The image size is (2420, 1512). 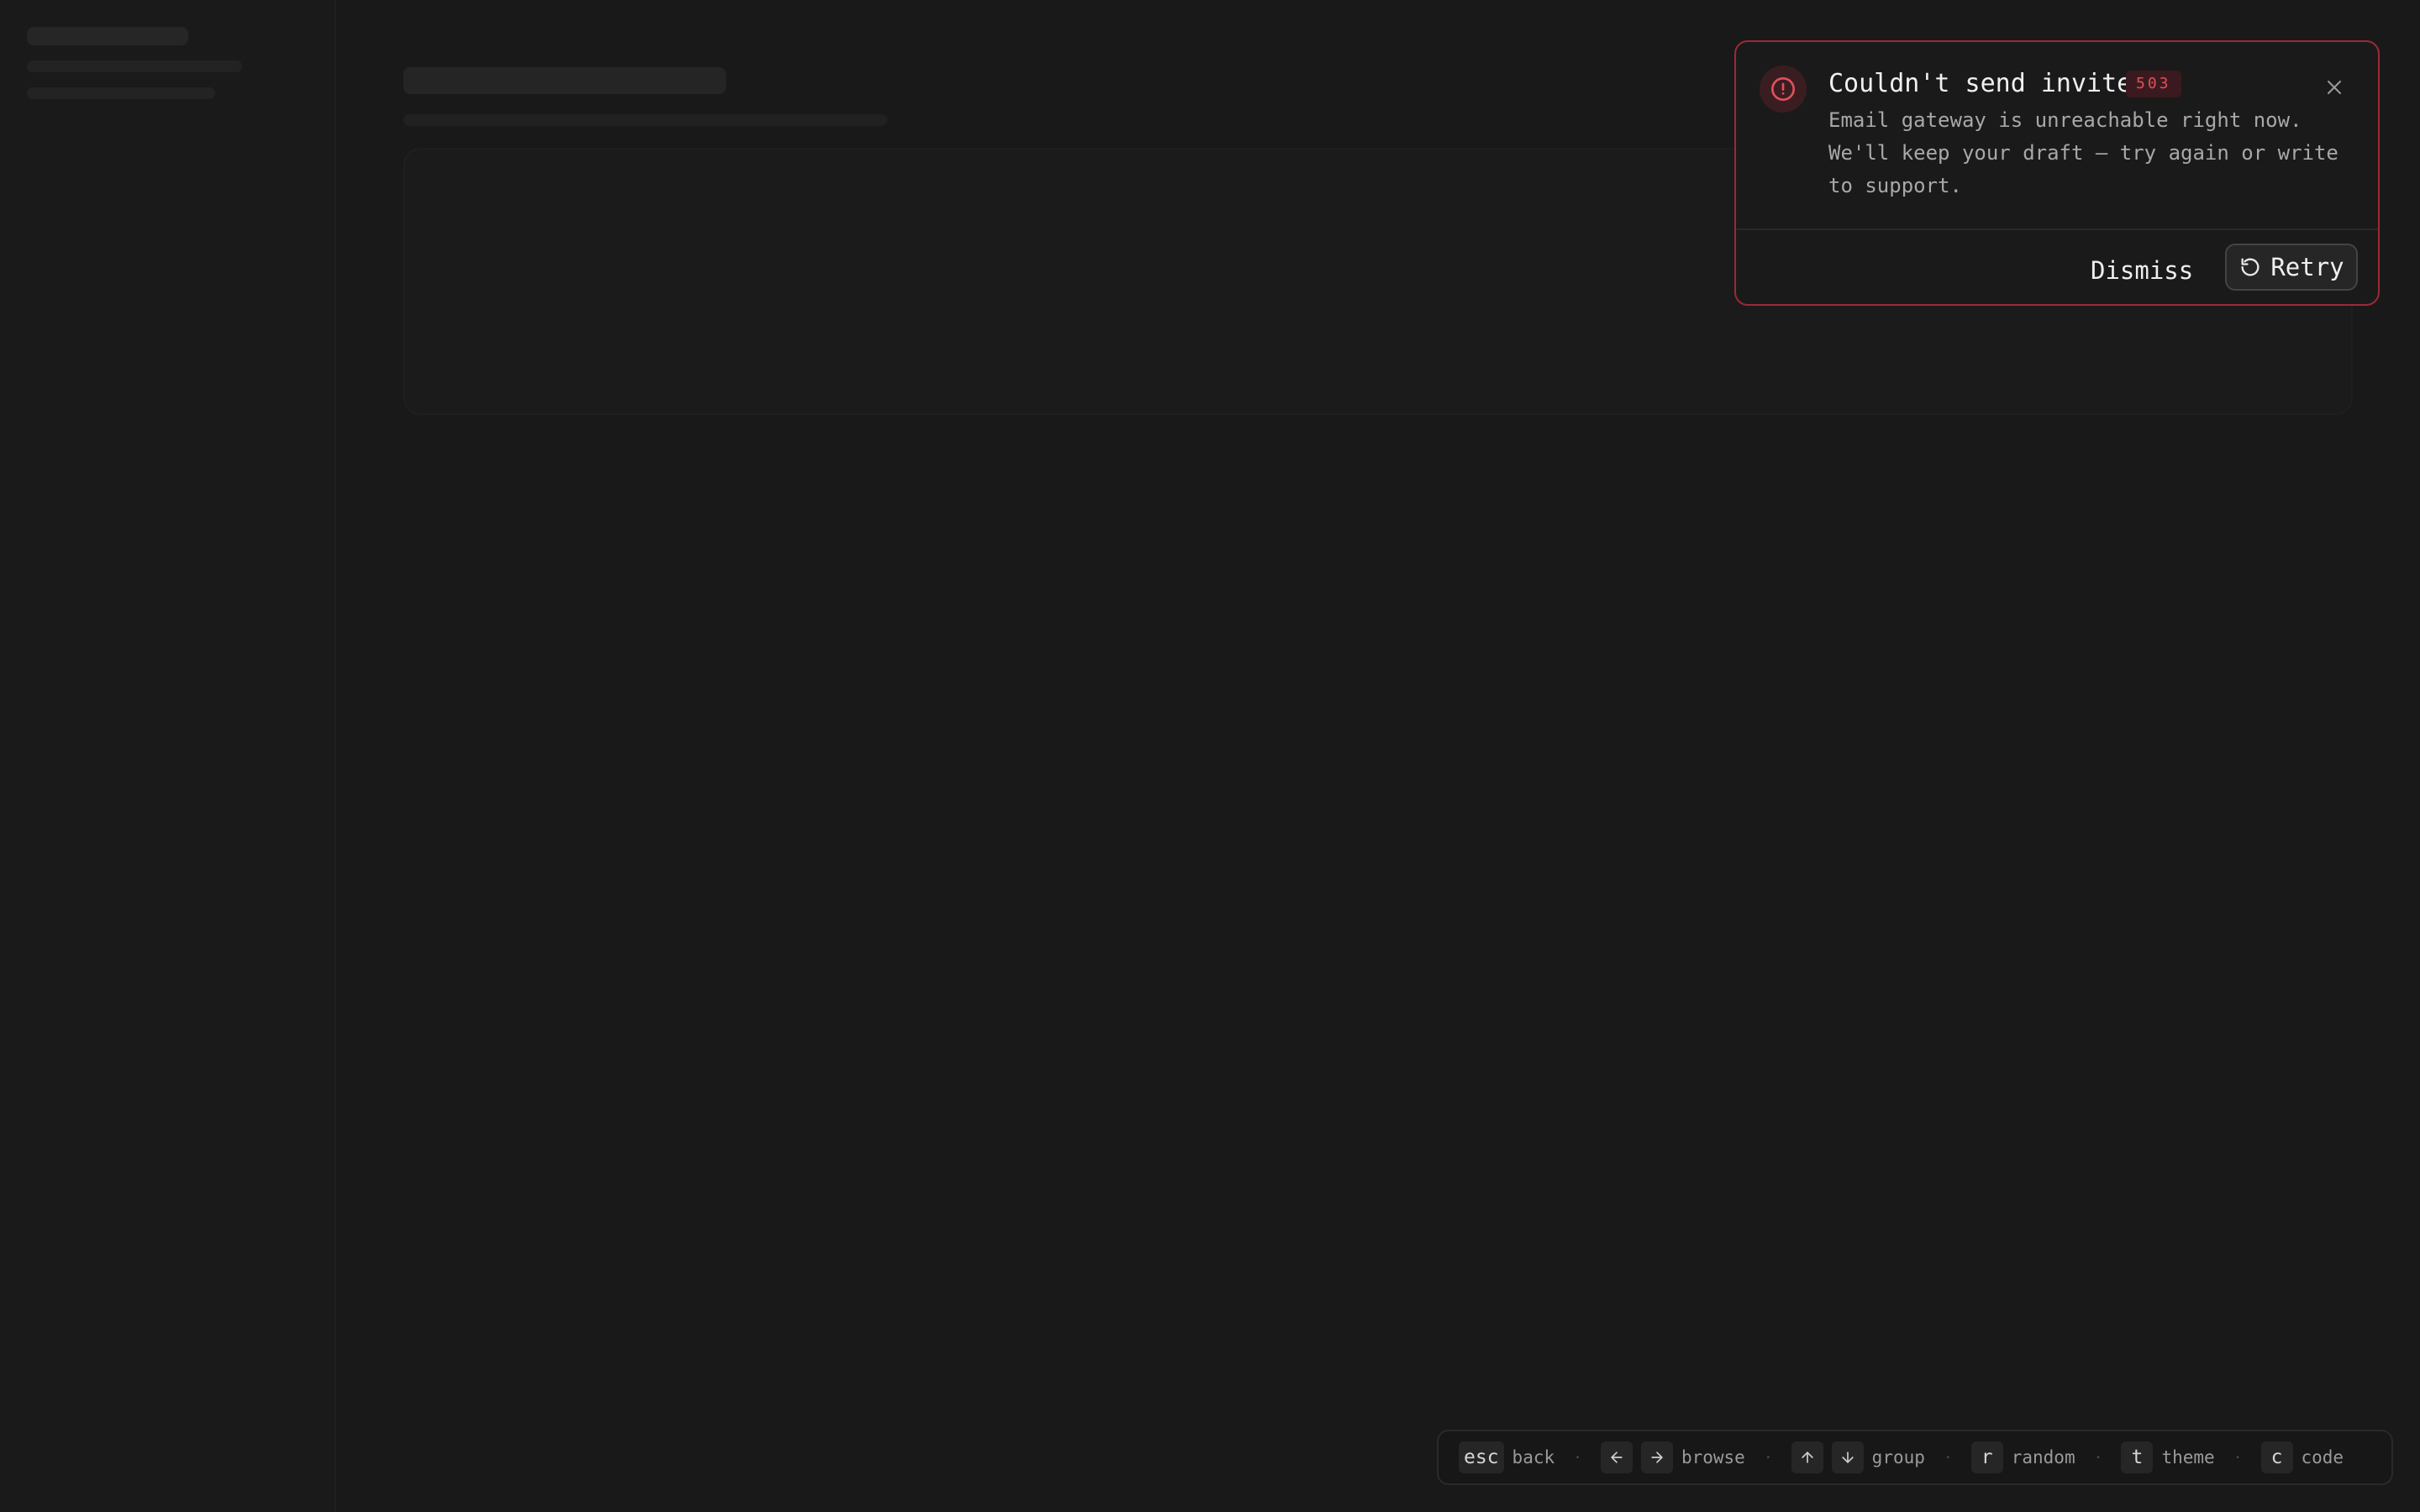 I want to click on key-arrow-right, so click(x=1656, y=1457).